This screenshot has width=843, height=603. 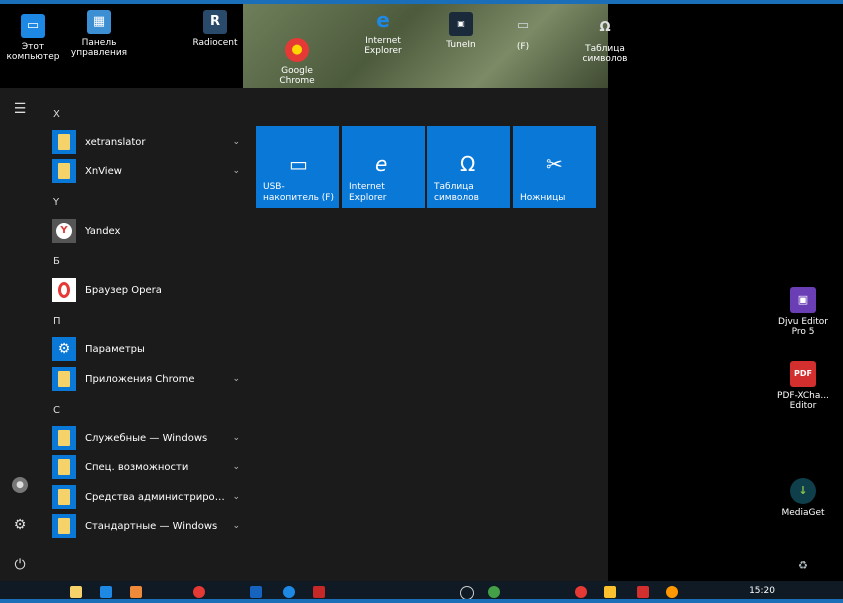 I want to click on app-label: Браузер Opera, so click(x=123, y=290).